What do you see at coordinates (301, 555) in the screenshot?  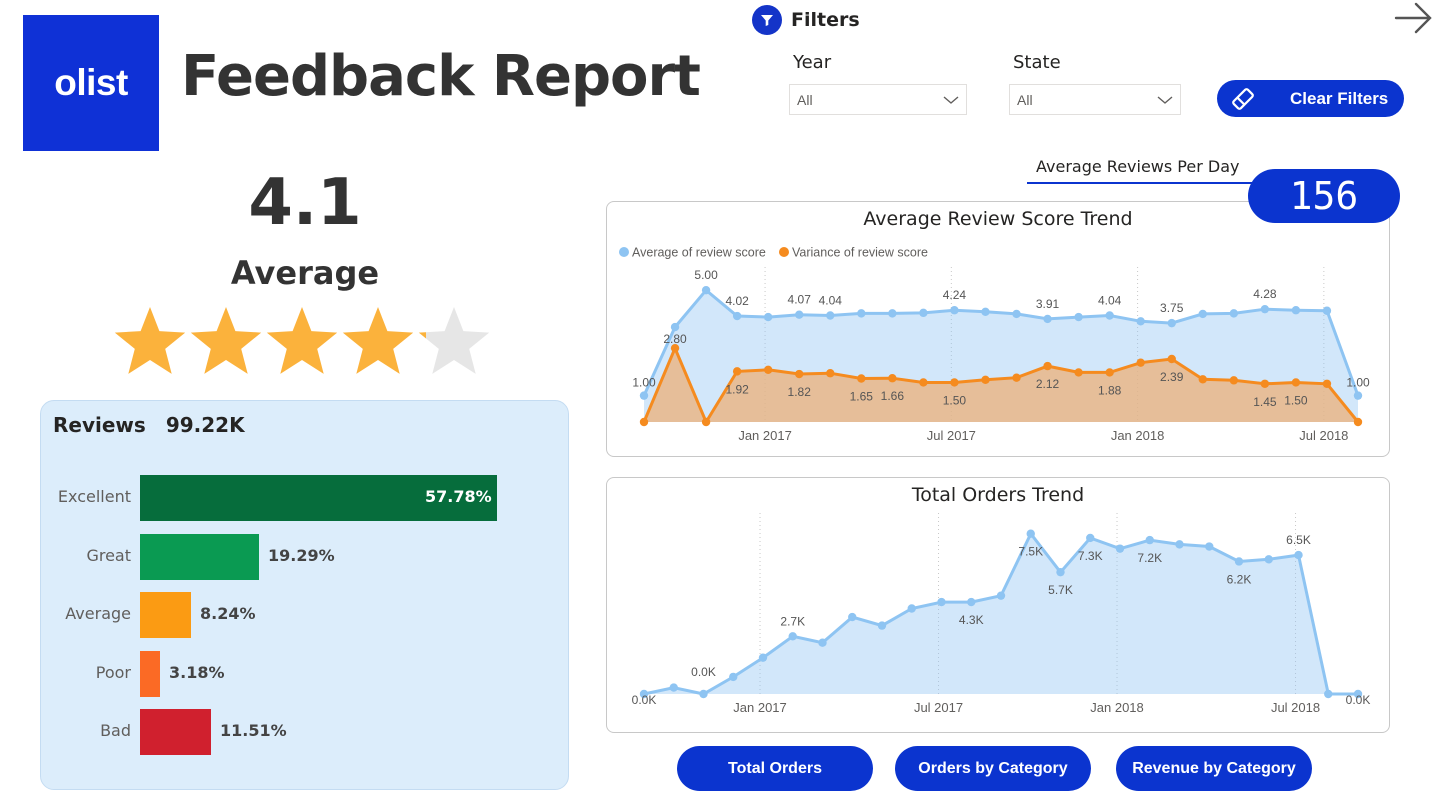 I see `review-percent-label: 19.29%` at bounding box center [301, 555].